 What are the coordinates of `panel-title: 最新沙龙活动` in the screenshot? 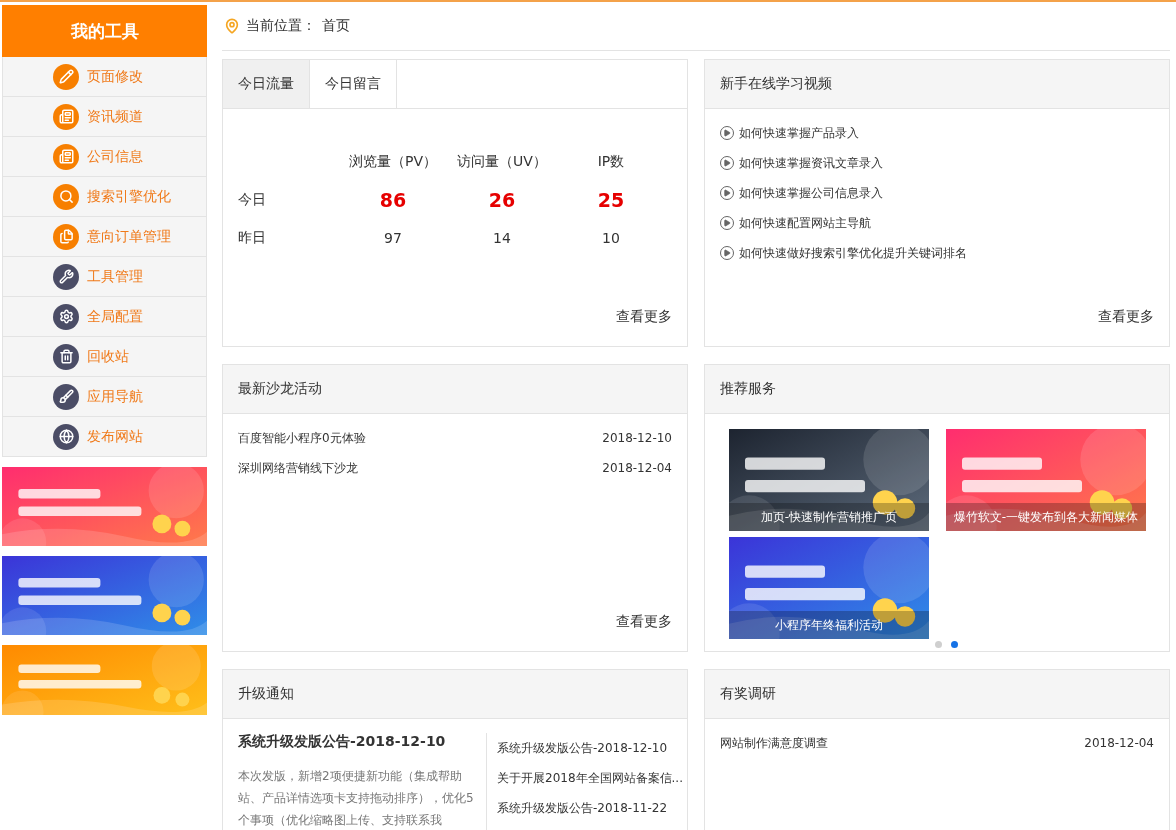 It's located at (455, 389).